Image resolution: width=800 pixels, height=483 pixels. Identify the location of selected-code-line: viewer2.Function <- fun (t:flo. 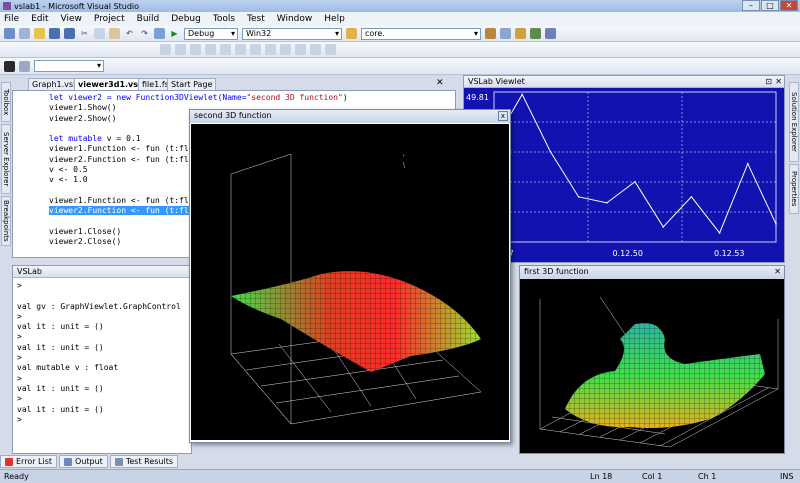
(121, 211).